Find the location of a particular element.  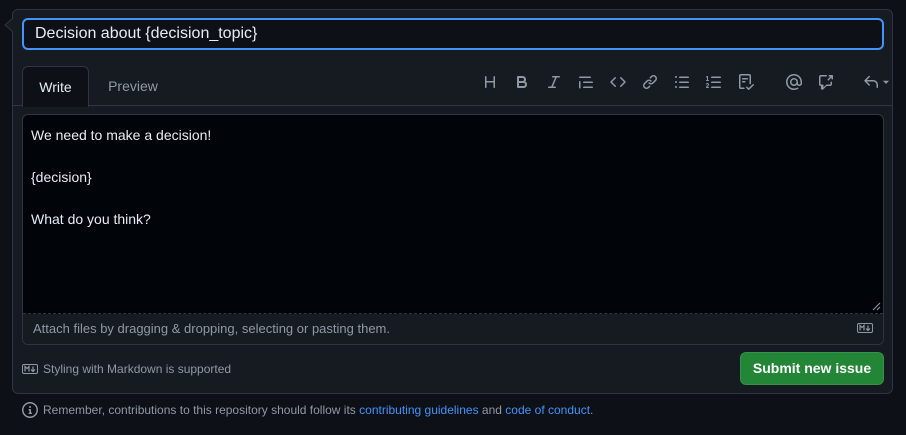

contribution-notice-period: . is located at coordinates (592, 410).